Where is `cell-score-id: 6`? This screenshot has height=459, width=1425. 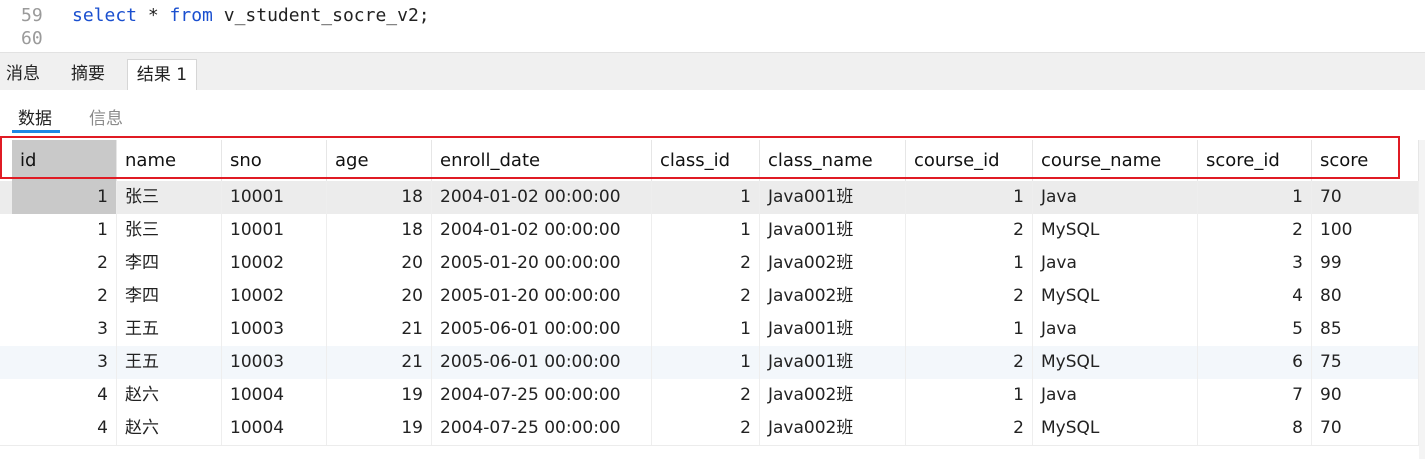 cell-score-id: 6 is located at coordinates (1255, 362).